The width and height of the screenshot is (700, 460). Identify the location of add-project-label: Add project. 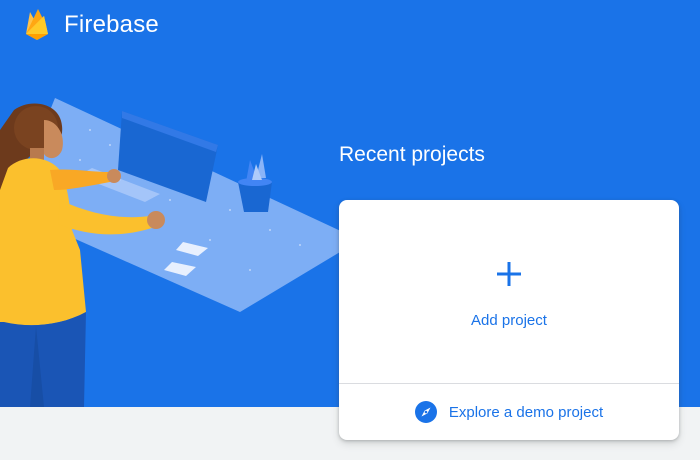
(509, 320).